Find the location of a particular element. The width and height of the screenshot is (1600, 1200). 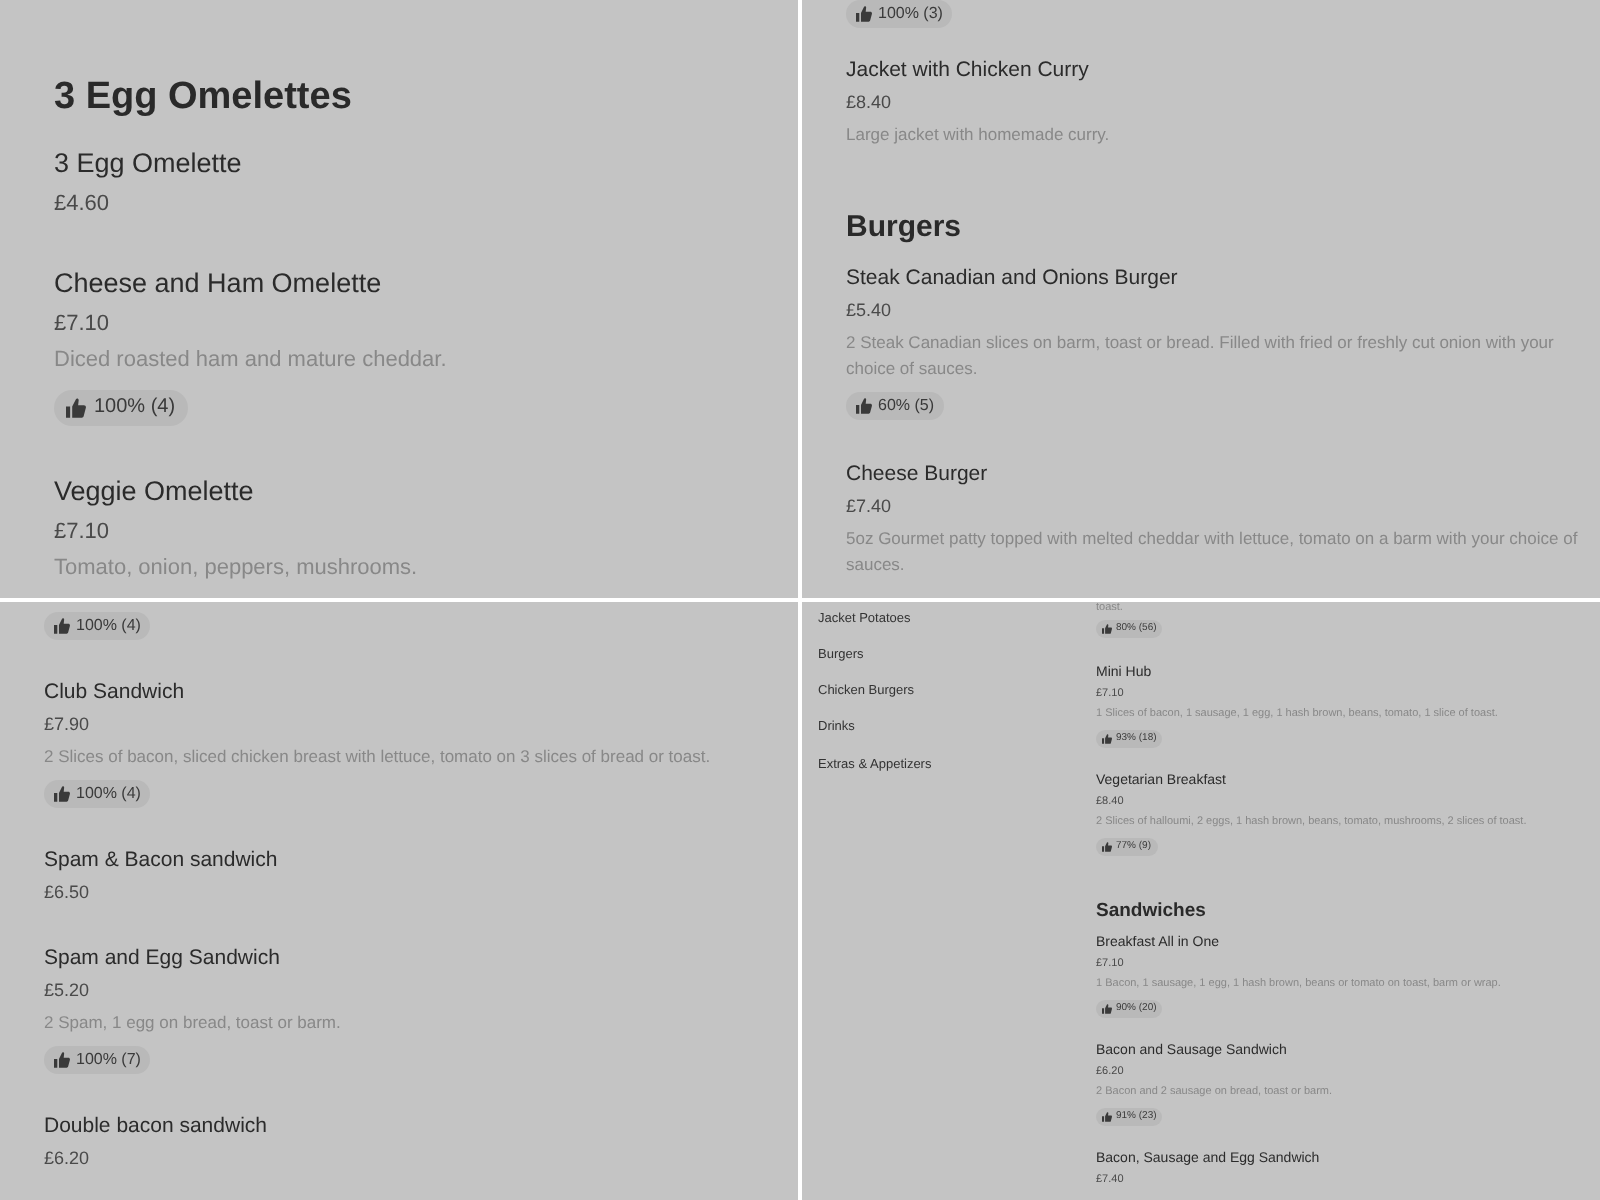

section-heading: 3 Egg Omelettes is located at coordinates (204, 98).